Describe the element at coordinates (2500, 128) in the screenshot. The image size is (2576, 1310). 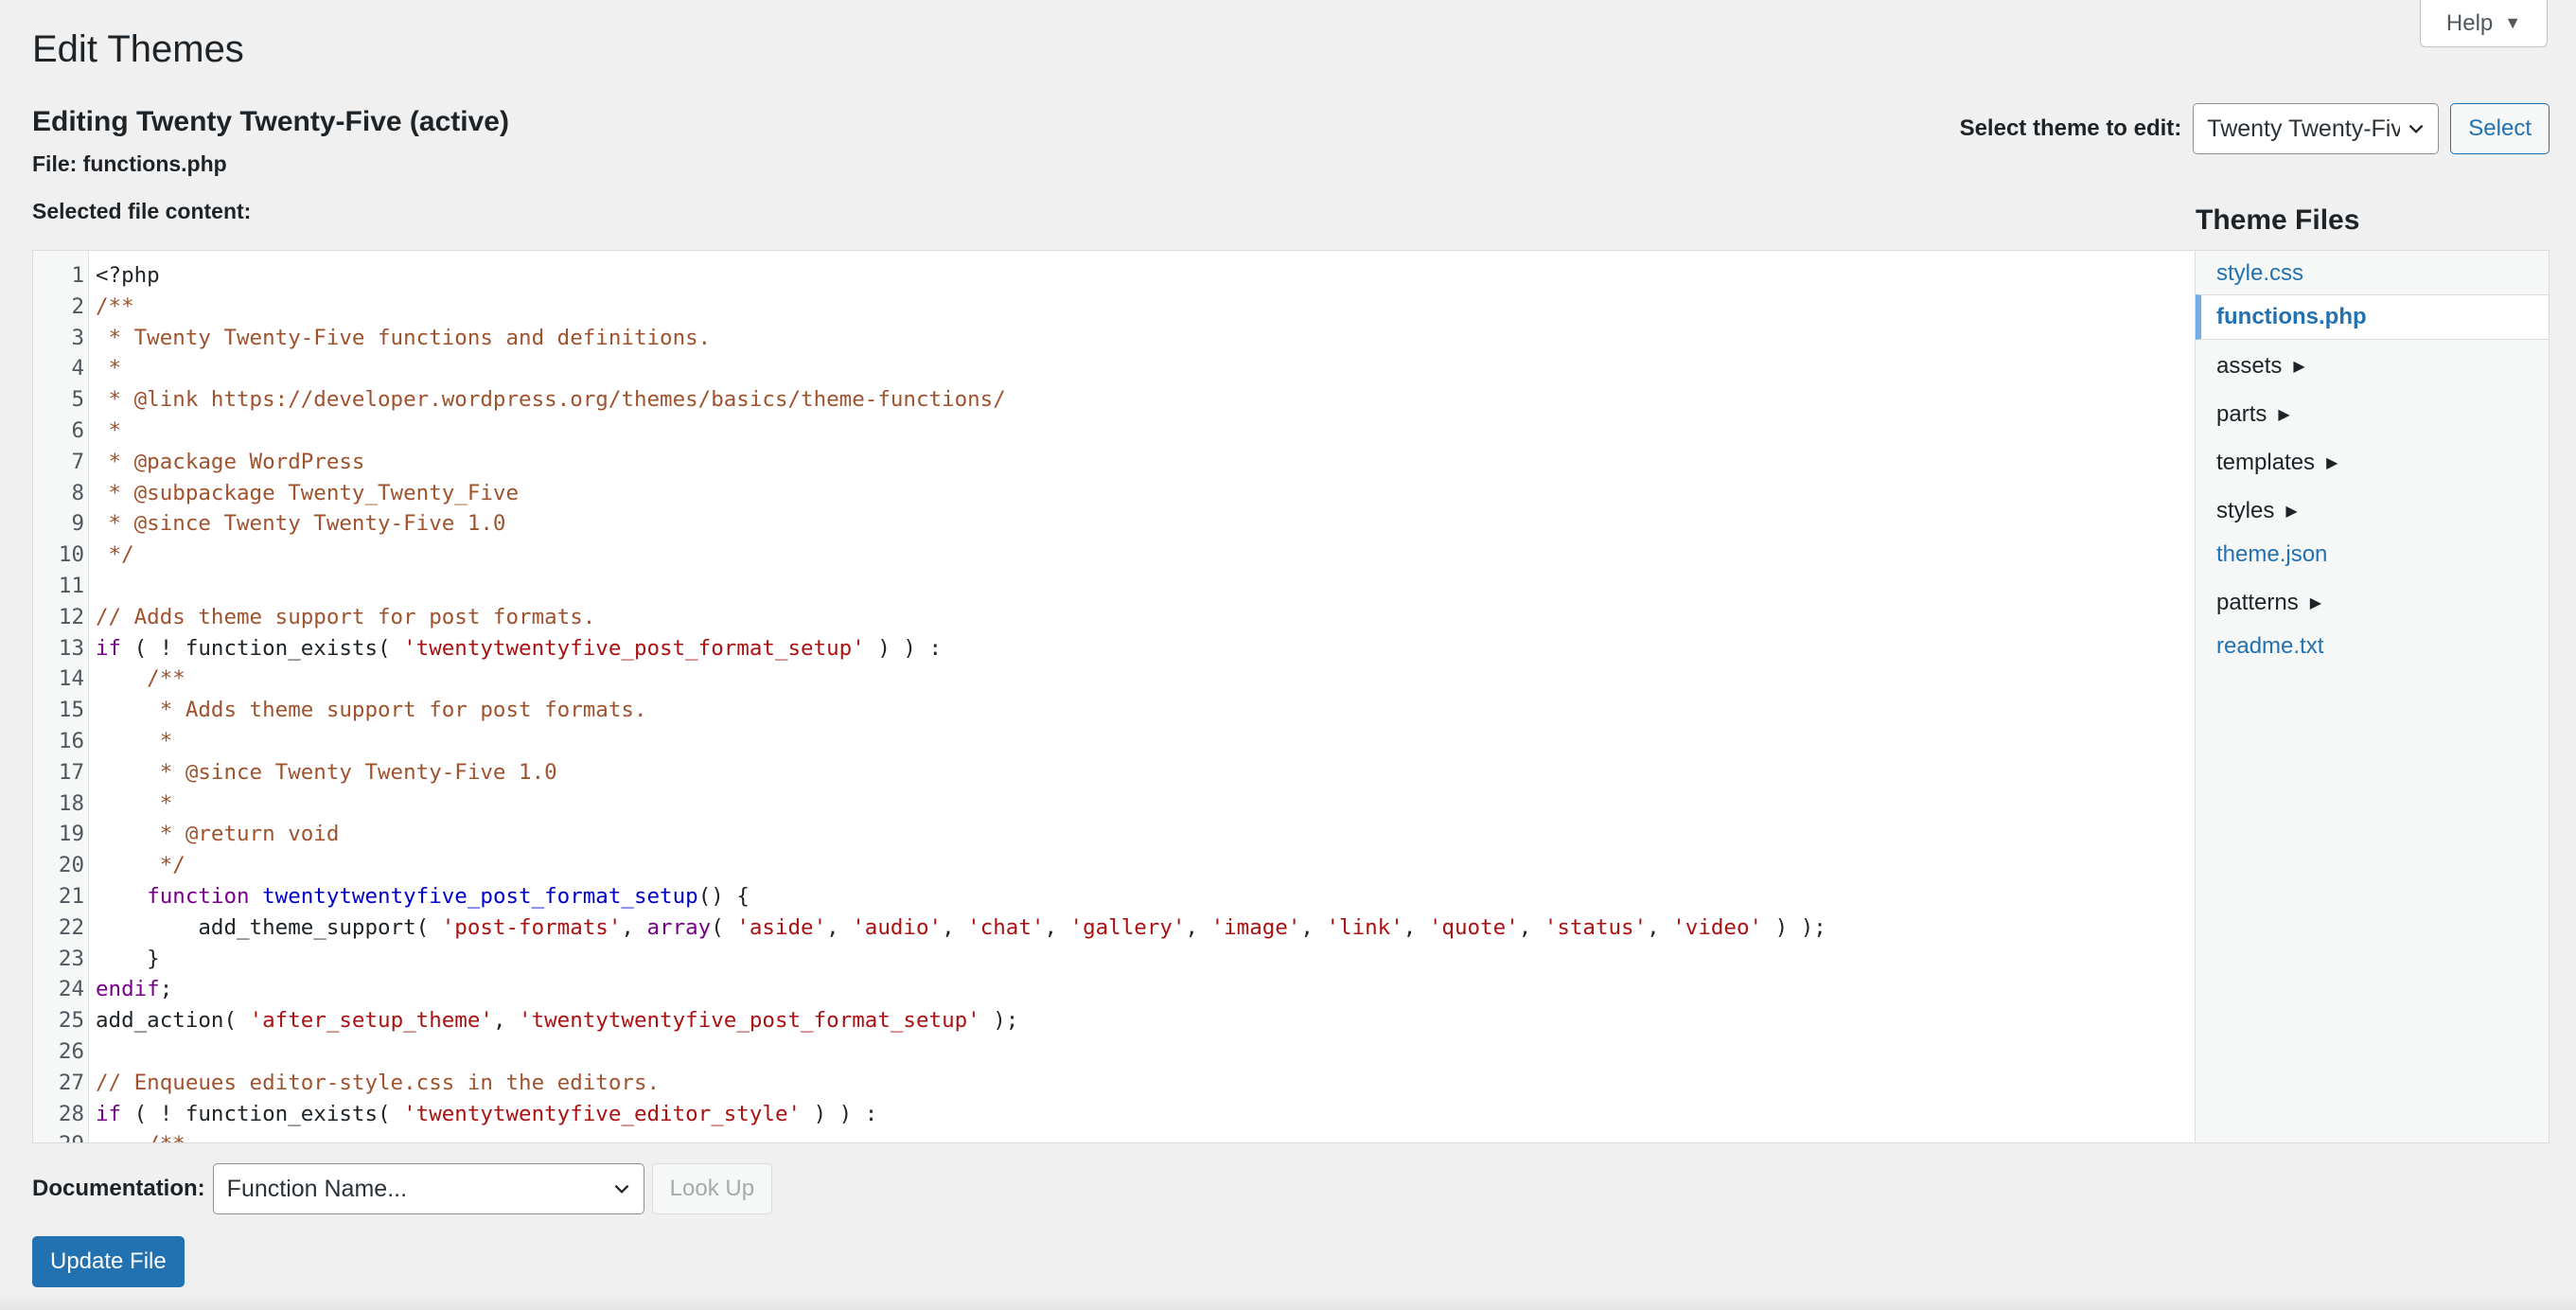
I see `select-theme-button: Select` at that location.